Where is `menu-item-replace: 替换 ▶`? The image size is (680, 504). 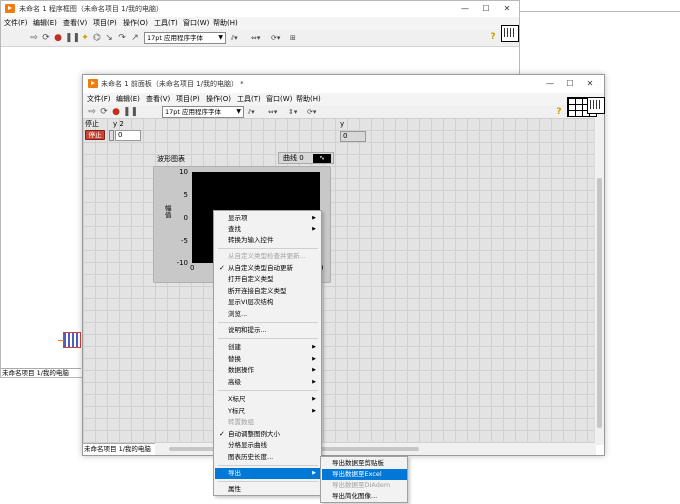
menu-item-replace: 替换 ▶ is located at coordinates (268, 359).